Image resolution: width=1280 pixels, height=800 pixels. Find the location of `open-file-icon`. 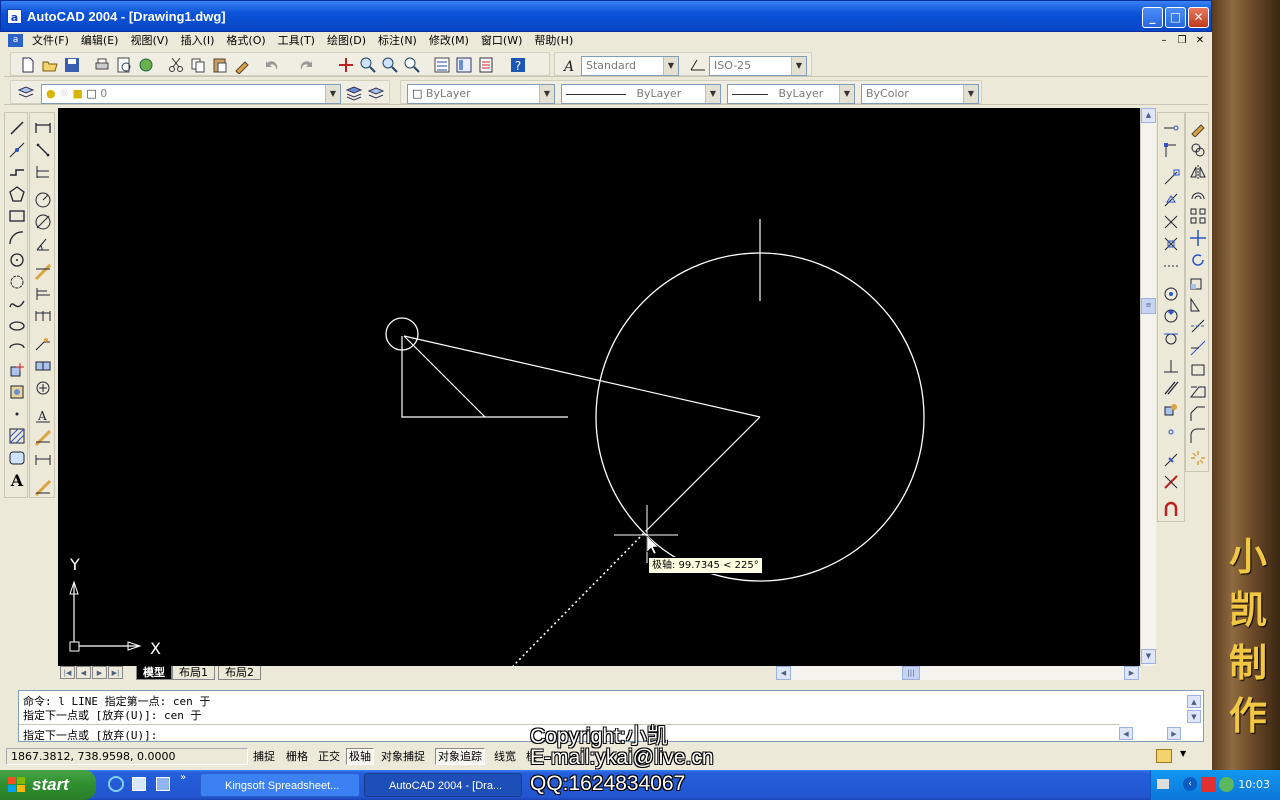

open-file-icon is located at coordinates (50, 65).